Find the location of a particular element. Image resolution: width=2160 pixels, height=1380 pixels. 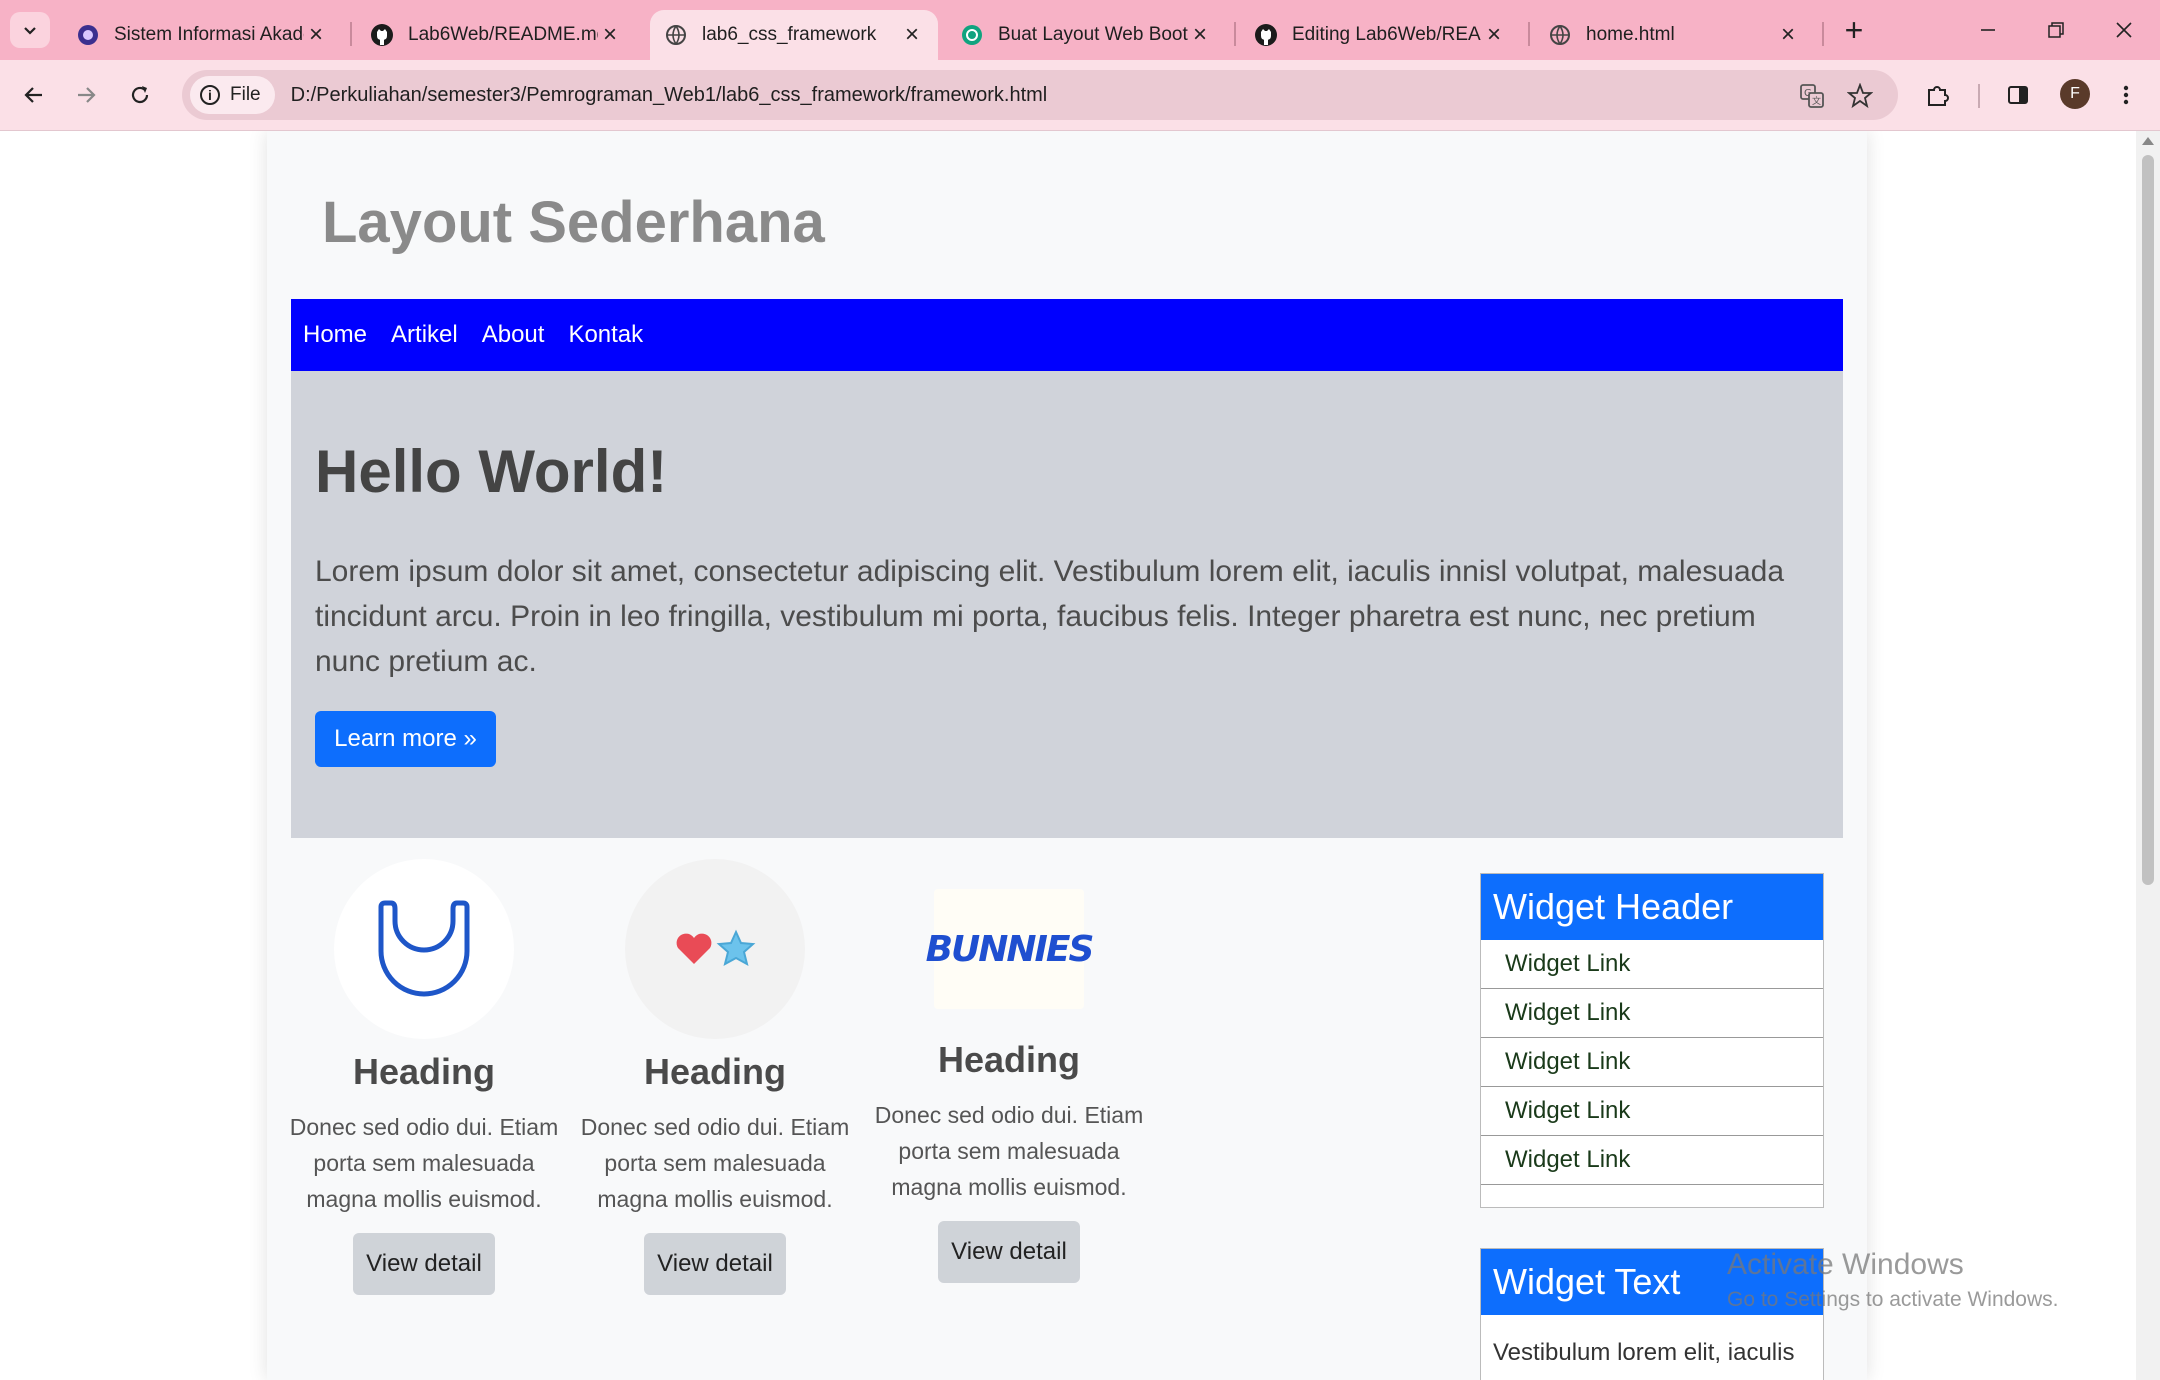

reload-button is located at coordinates (140, 95).